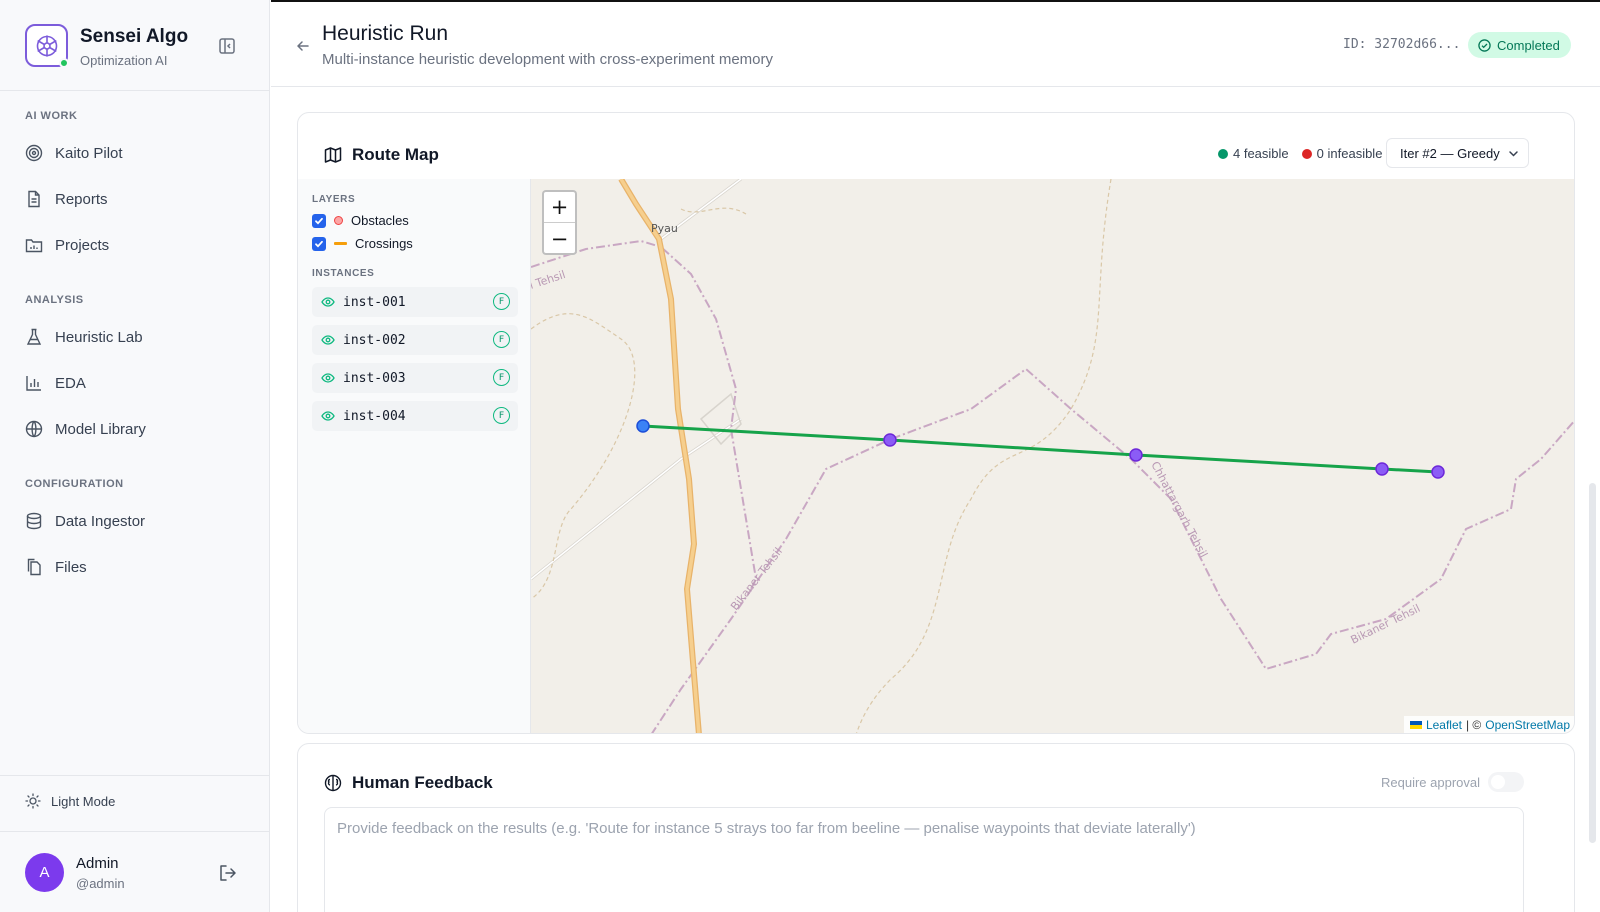  What do you see at coordinates (1513, 153) in the screenshot?
I see `chevron-down-icon` at bounding box center [1513, 153].